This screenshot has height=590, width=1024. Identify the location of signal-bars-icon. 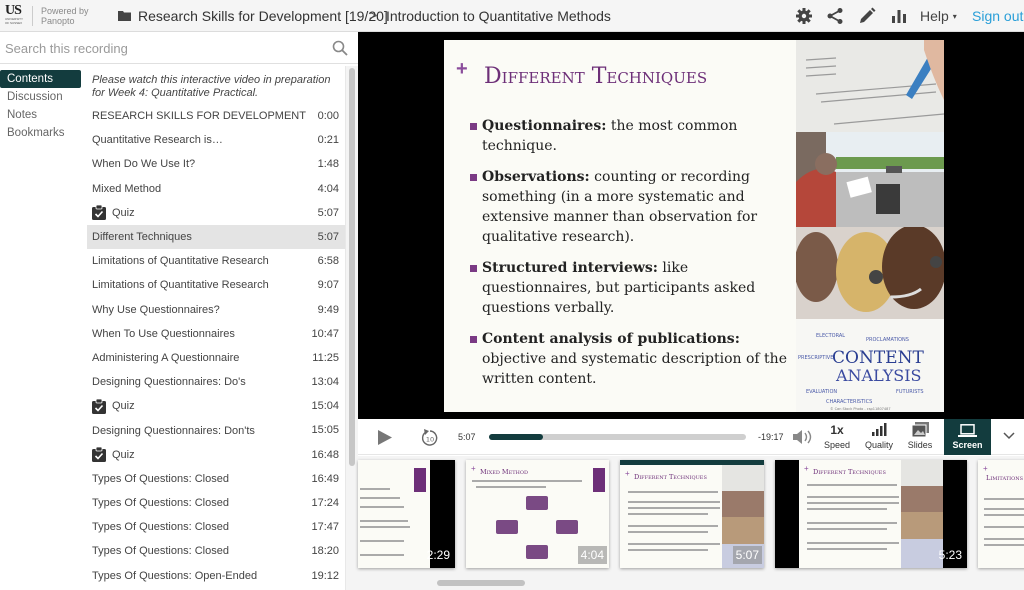
(879, 429).